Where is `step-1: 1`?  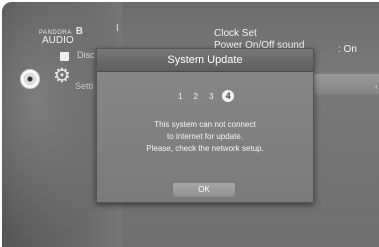 step-1: 1 is located at coordinates (180, 96).